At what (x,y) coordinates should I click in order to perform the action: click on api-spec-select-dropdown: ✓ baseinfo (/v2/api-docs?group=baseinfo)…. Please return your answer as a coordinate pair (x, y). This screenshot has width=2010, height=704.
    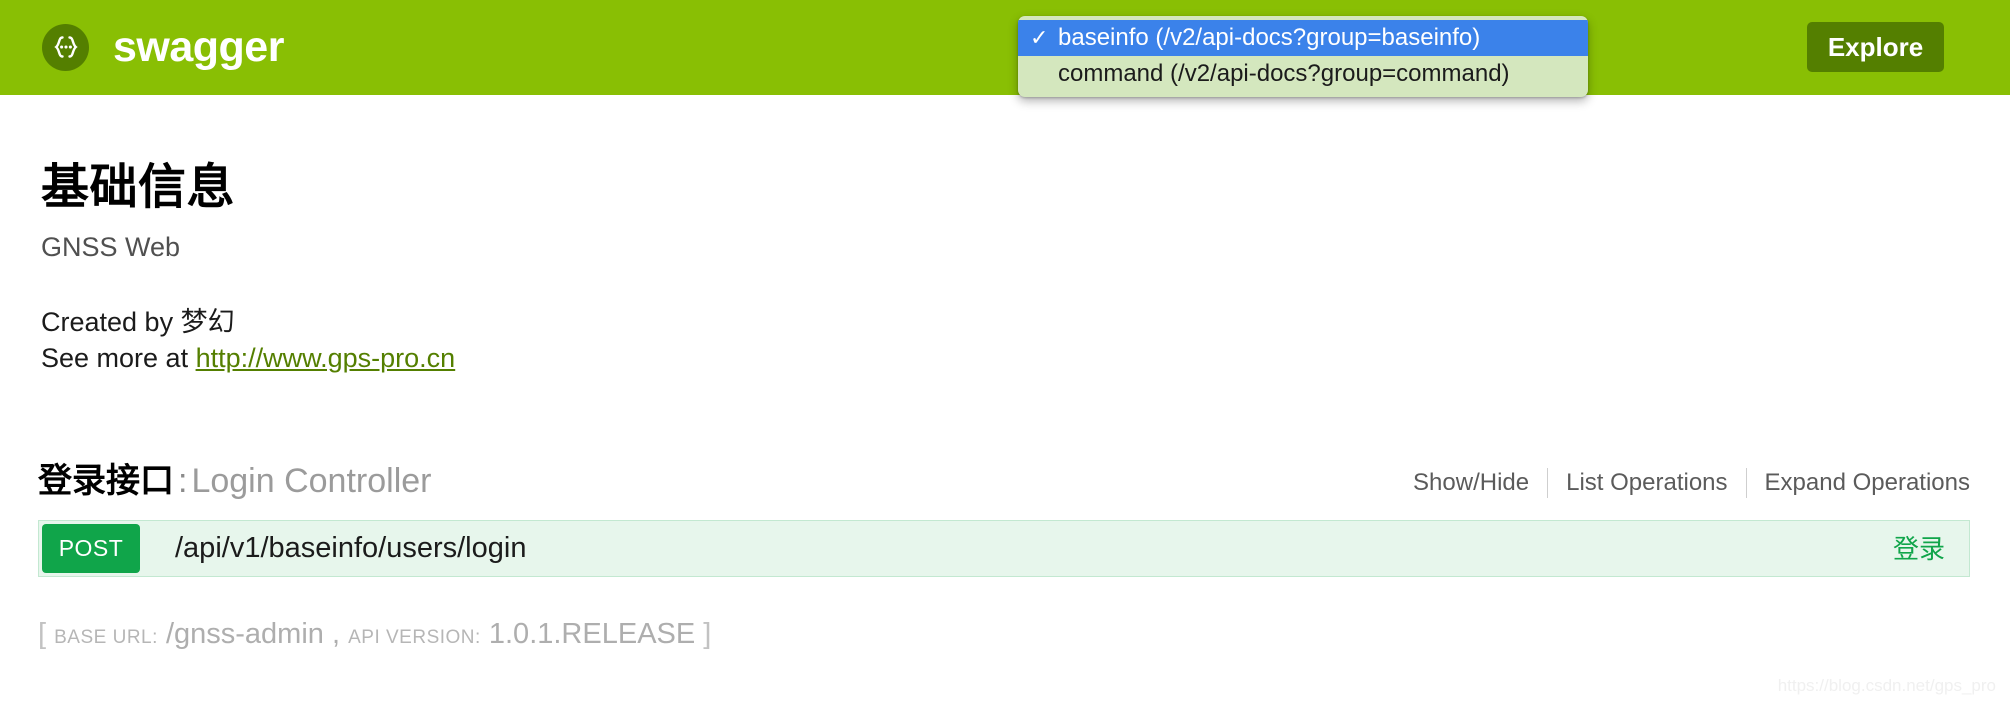
    Looking at the image, I should click on (1303, 56).